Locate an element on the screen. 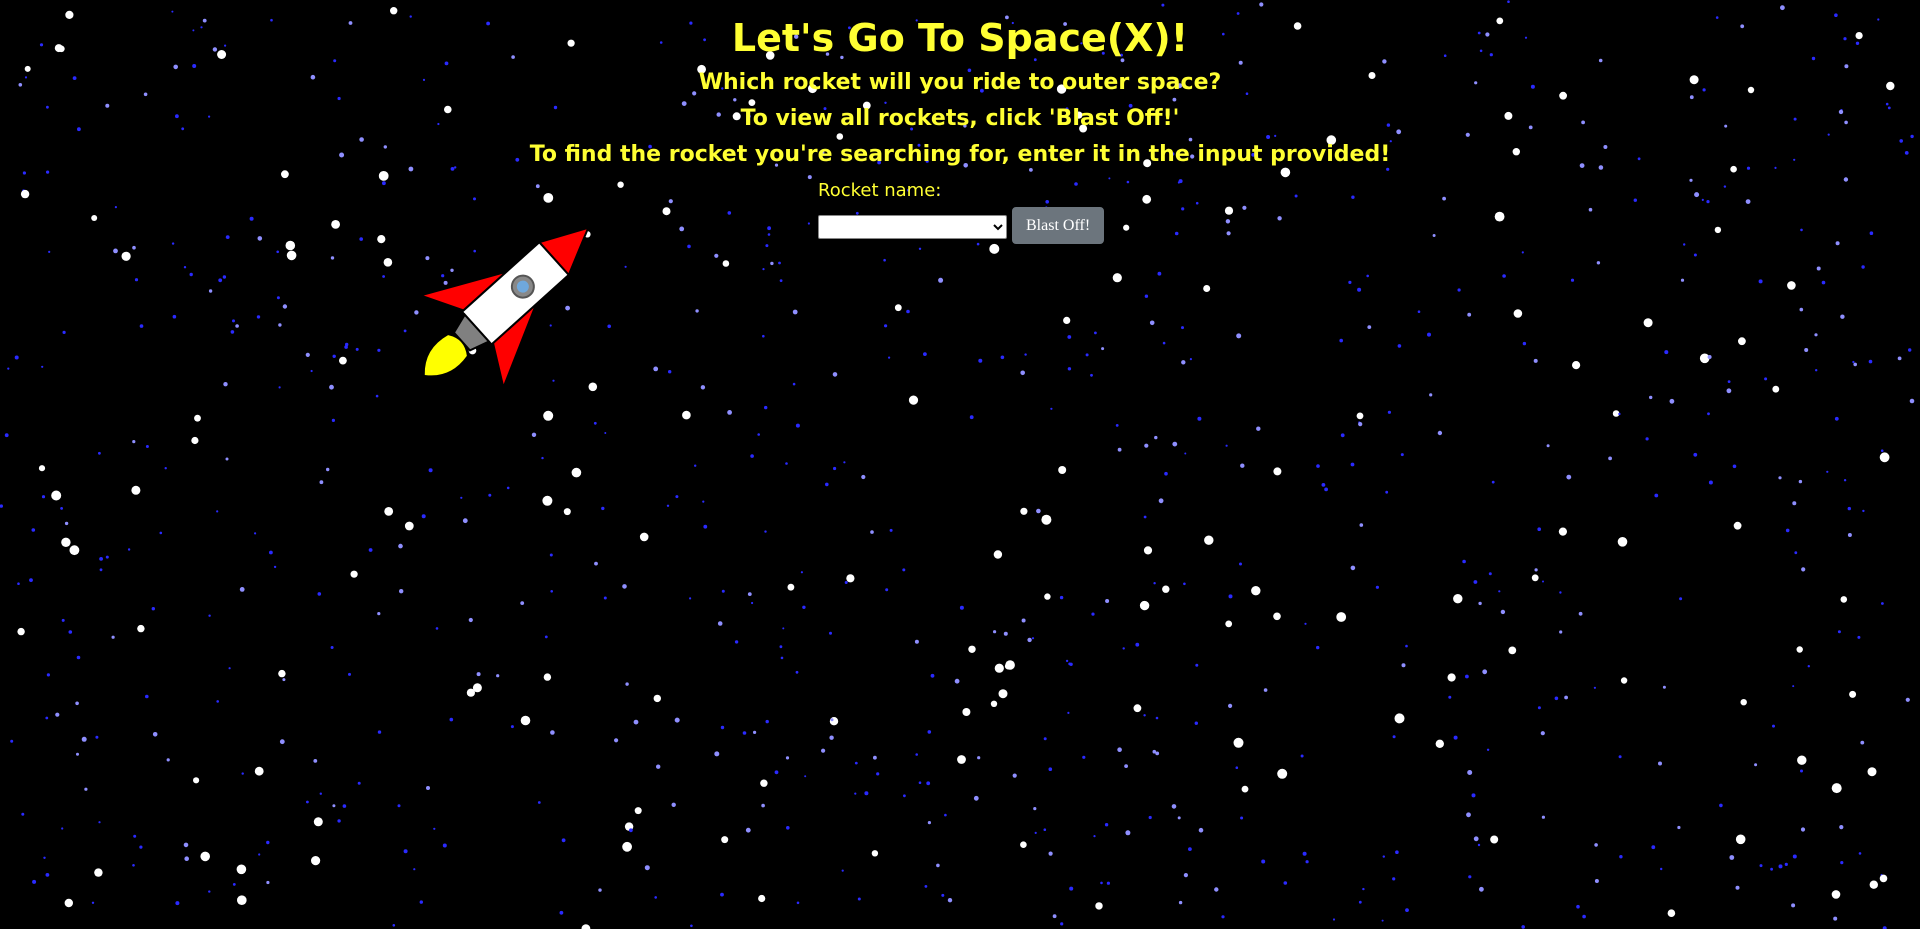 This screenshot has width=1920, height=929. rocket-name-label: Rocket name: is located at coordinates (880, 190).